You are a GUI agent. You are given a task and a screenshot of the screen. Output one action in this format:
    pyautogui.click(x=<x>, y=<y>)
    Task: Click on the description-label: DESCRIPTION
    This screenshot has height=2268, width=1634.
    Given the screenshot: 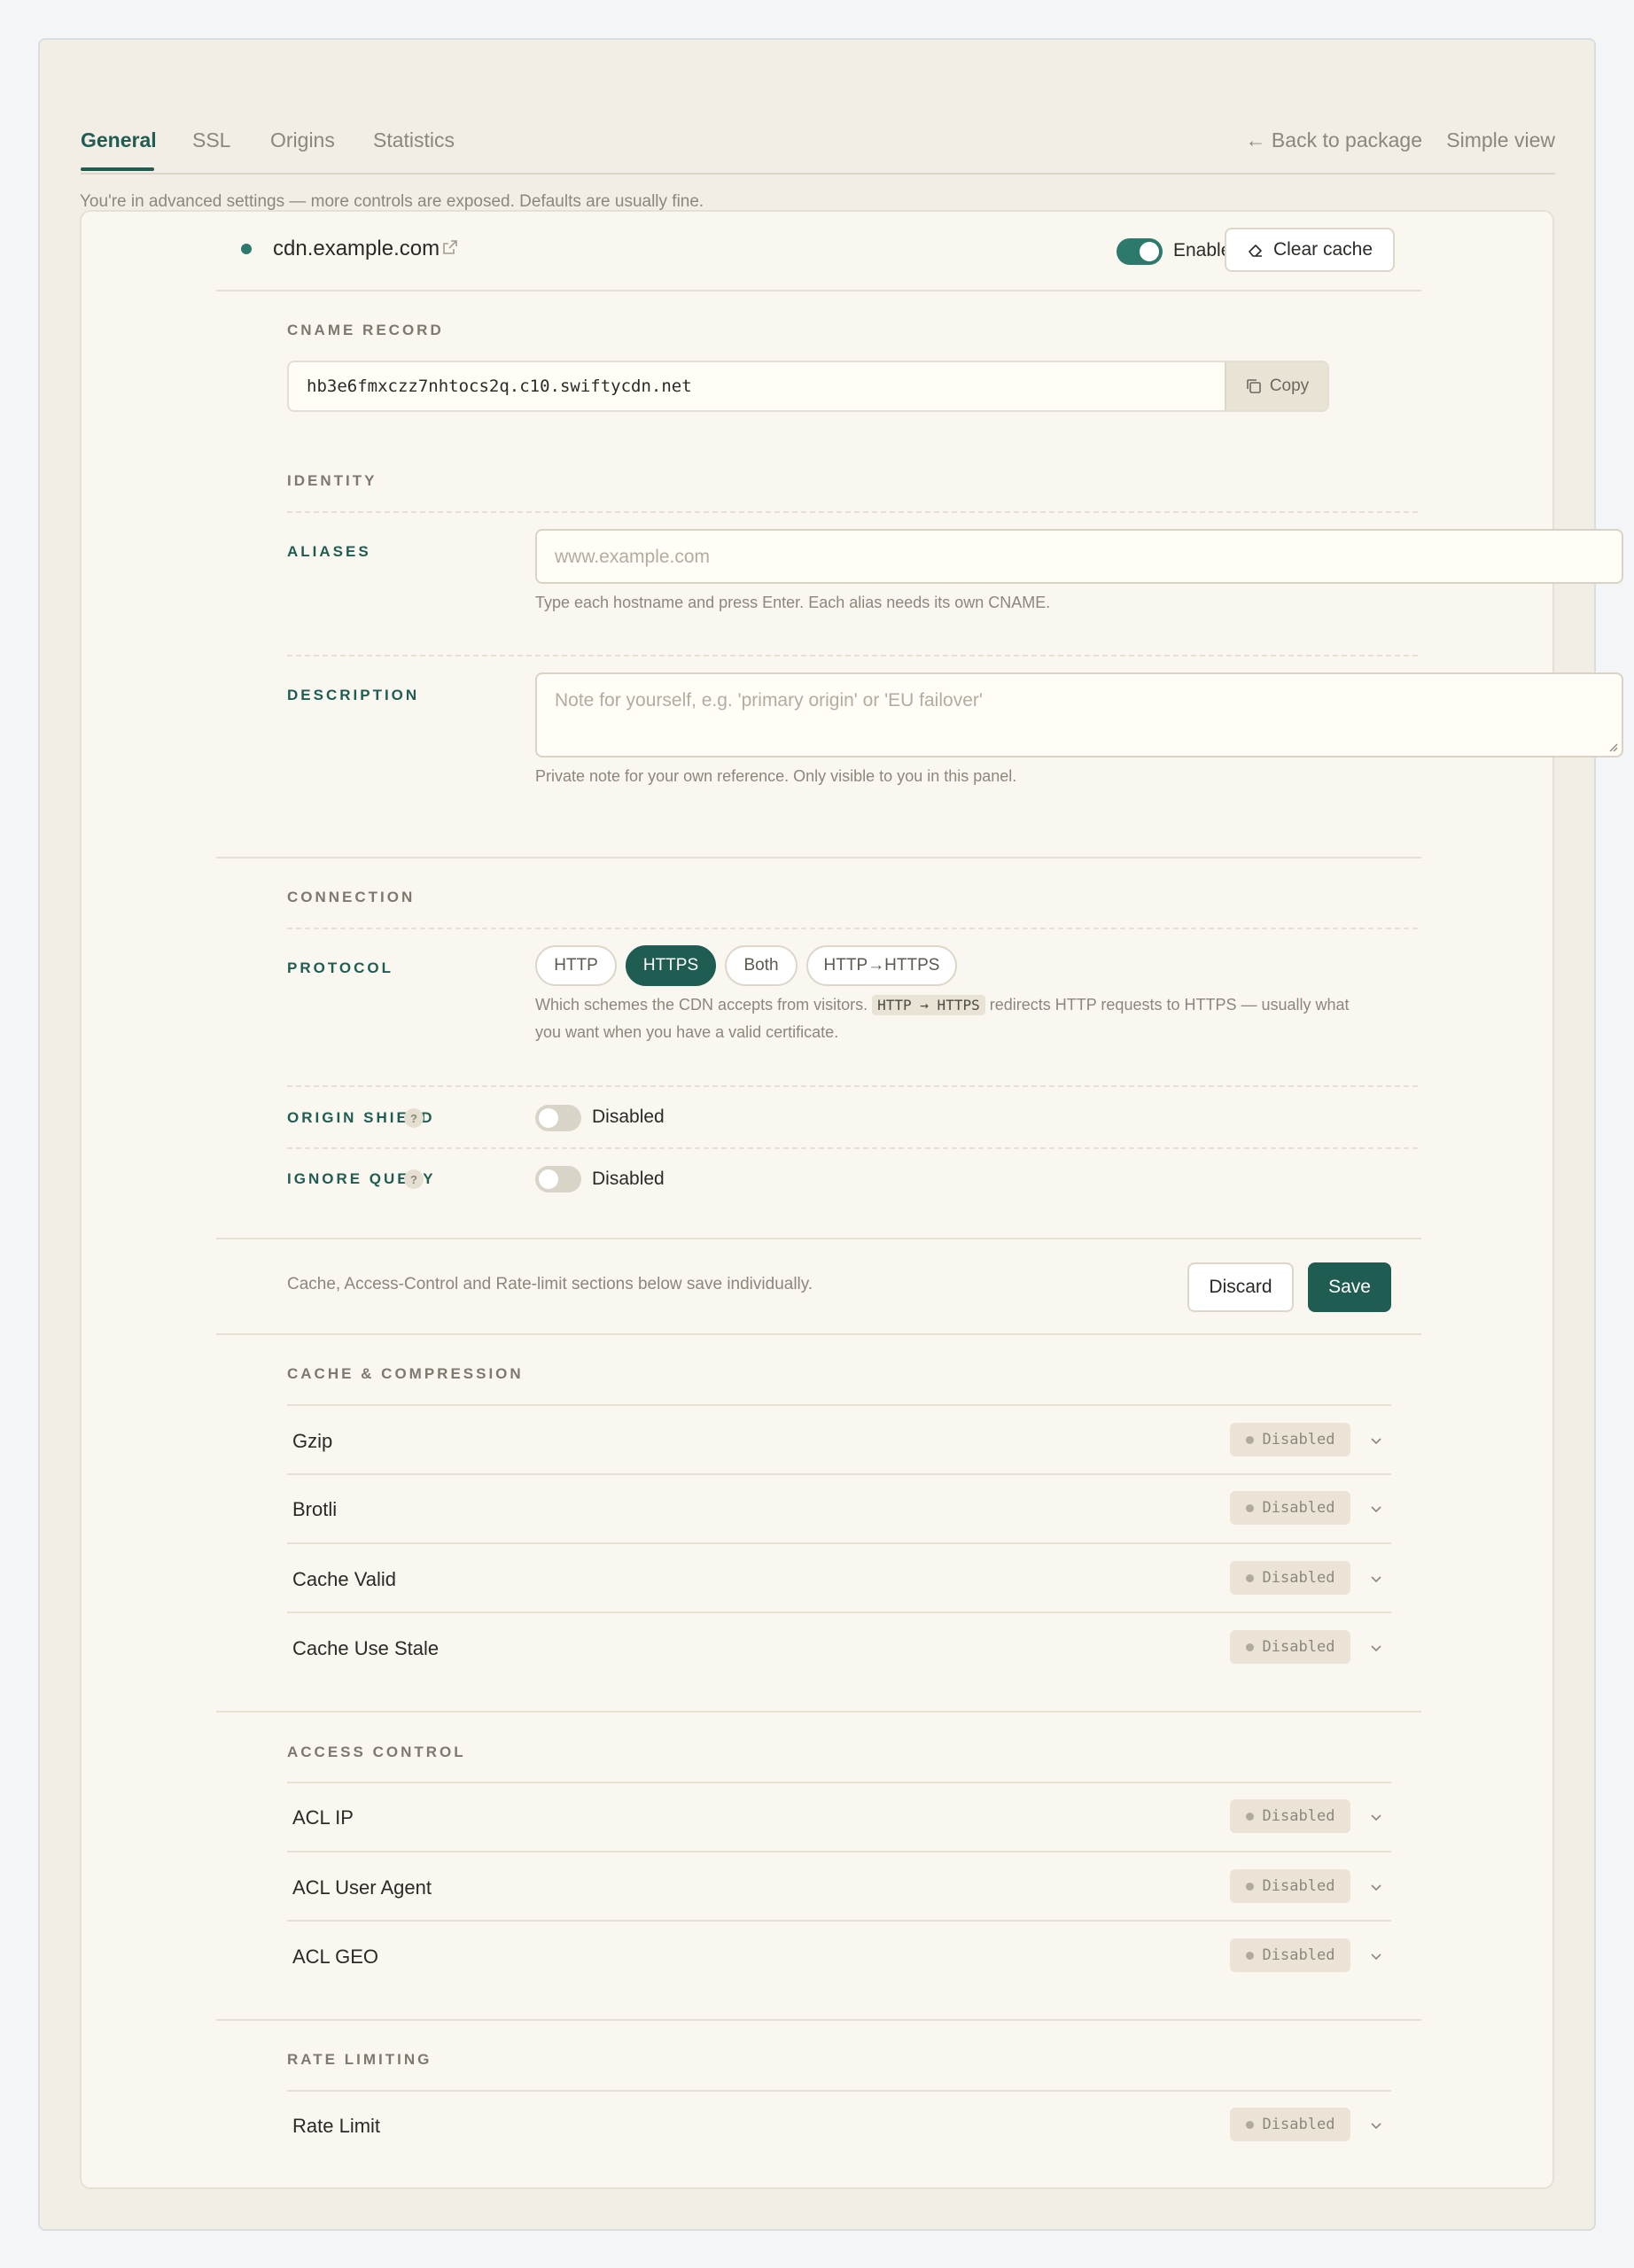 What is the action you would take?
    pyautogui.click(x=353, y=695)
    